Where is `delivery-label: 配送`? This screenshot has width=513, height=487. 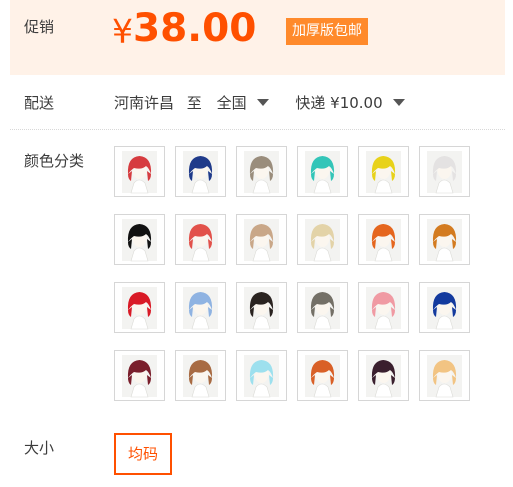
delivery-label: 配送 is located at coordinates (39, 103).